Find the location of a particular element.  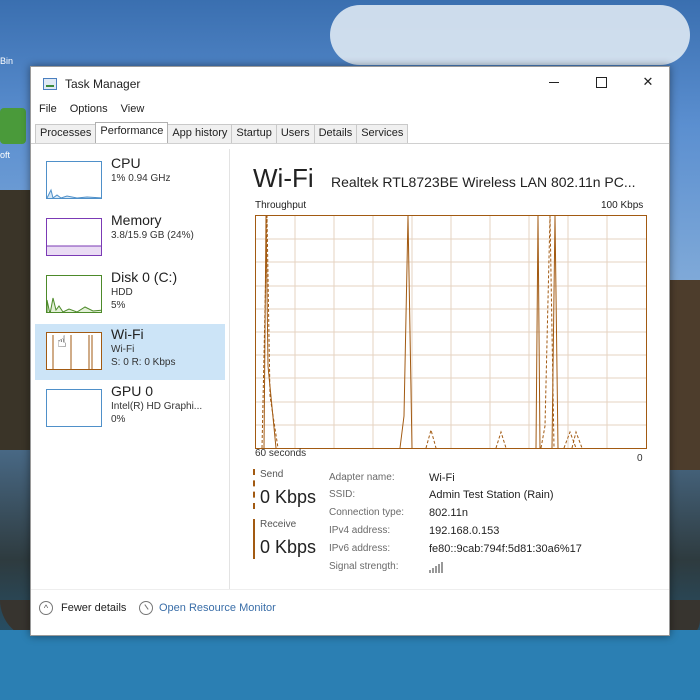

sidebar-item-cpu: CPU 1% 0.94 GHz is located at coordinates (130, 181).